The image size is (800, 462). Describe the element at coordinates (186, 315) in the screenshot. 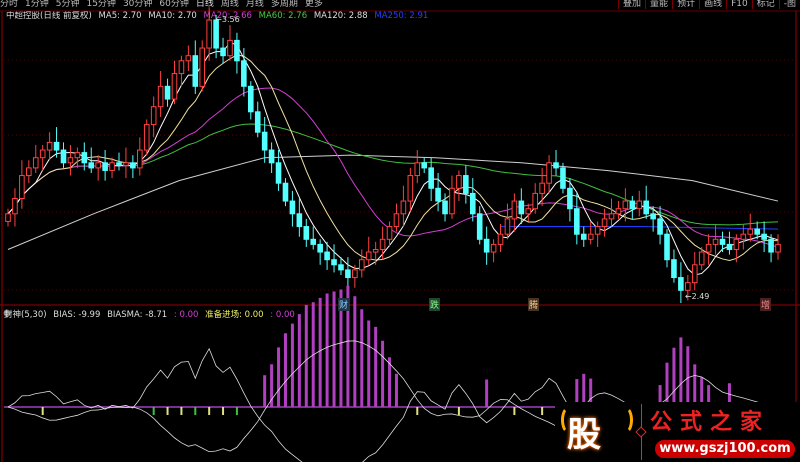

I see `value-1: : 0.00` at that location.